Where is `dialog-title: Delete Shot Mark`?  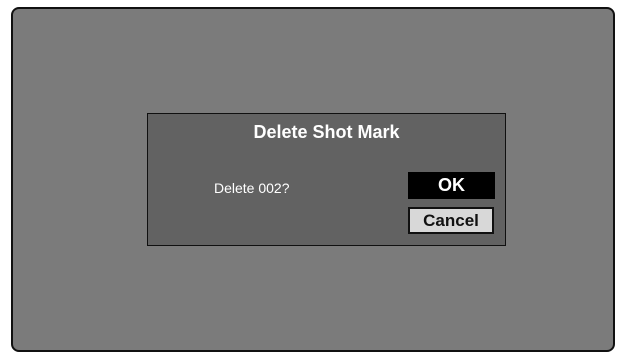 dialog-title: Delete Shot Mark is located at coordinates (326, 132).